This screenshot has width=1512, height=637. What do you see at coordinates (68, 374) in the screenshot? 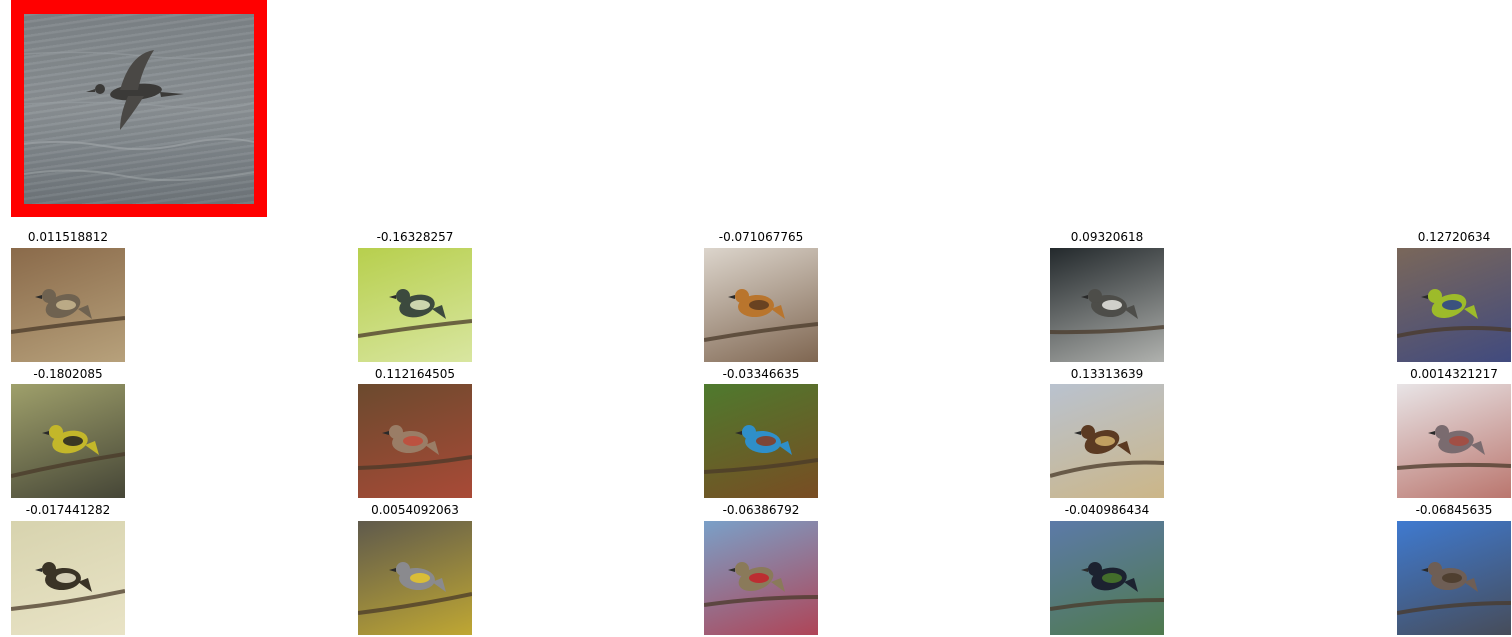
I see `similarity-score: -0.1802085` at bounding box center [68, 374].